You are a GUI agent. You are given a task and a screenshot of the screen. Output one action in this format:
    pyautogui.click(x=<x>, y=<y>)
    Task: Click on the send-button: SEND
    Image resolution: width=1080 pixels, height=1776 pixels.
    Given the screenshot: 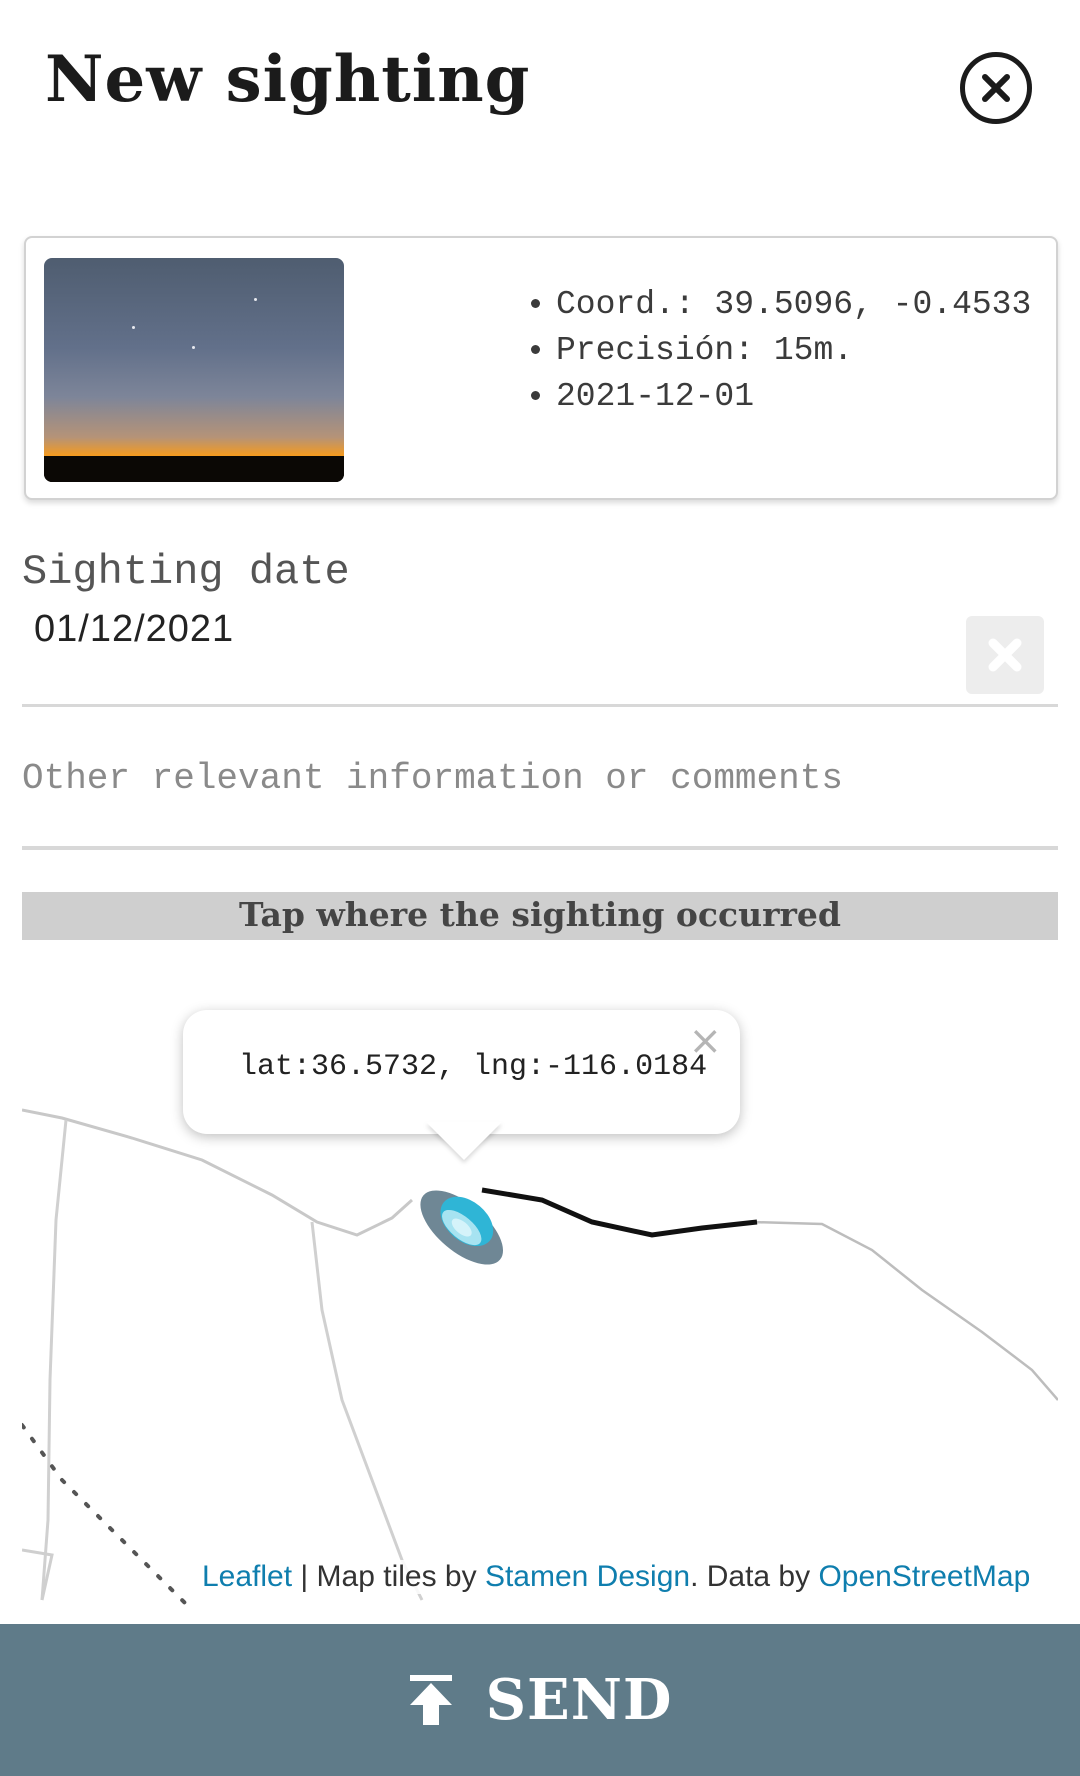 What is the action you would take?
    pyautogui.click(x=540, y=1700)
    